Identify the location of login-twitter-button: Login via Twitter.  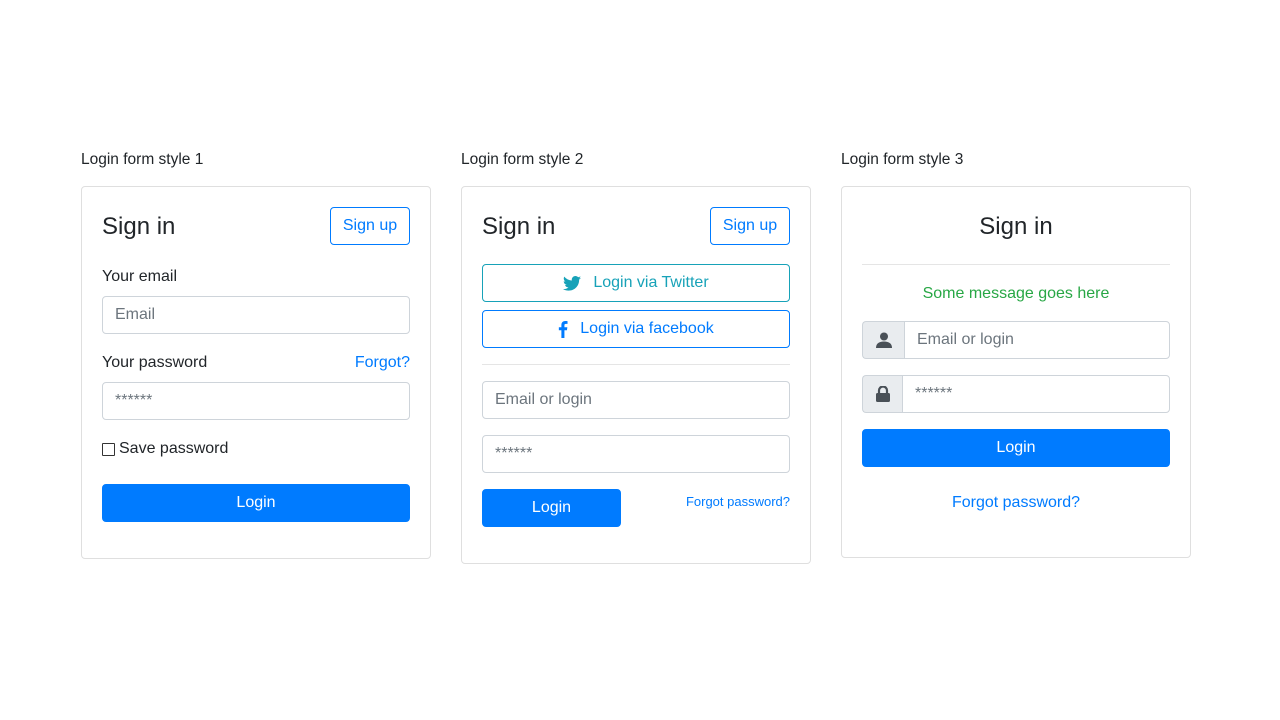
(636, 283).